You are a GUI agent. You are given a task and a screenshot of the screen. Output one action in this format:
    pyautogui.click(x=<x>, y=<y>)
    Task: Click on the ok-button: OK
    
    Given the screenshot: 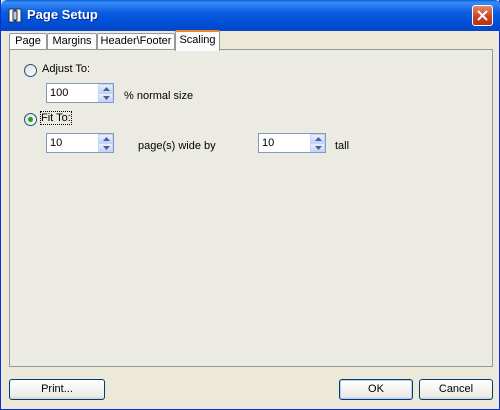 What is the action you would take?
    pyautogui.click(x=376, y=389)
    